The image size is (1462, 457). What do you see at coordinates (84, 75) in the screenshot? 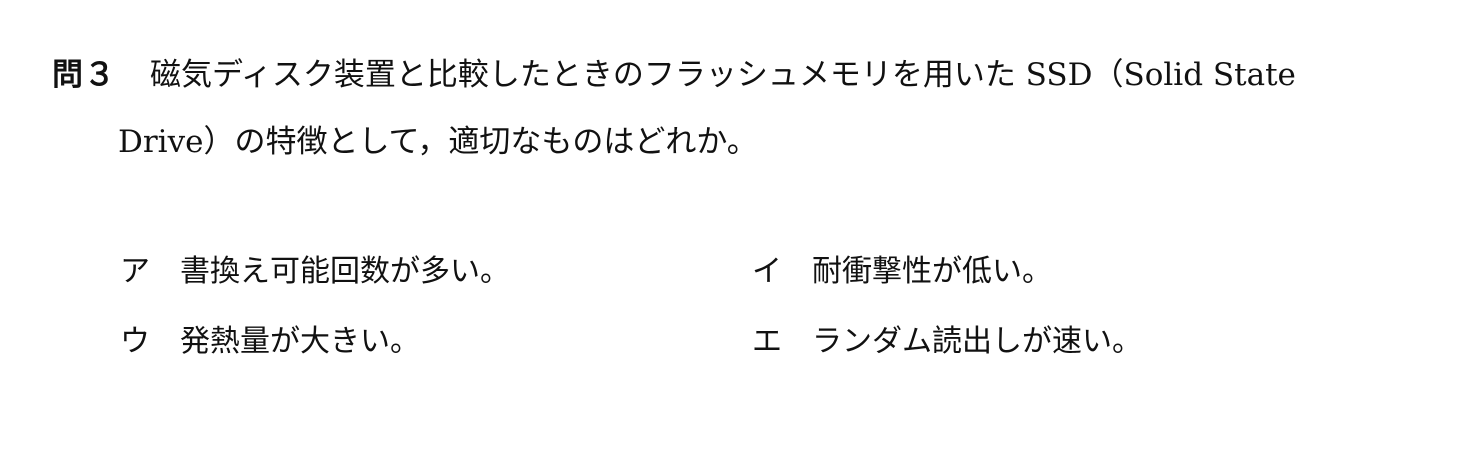
I see `question-number: 問３` at bounding box center [84, 75].